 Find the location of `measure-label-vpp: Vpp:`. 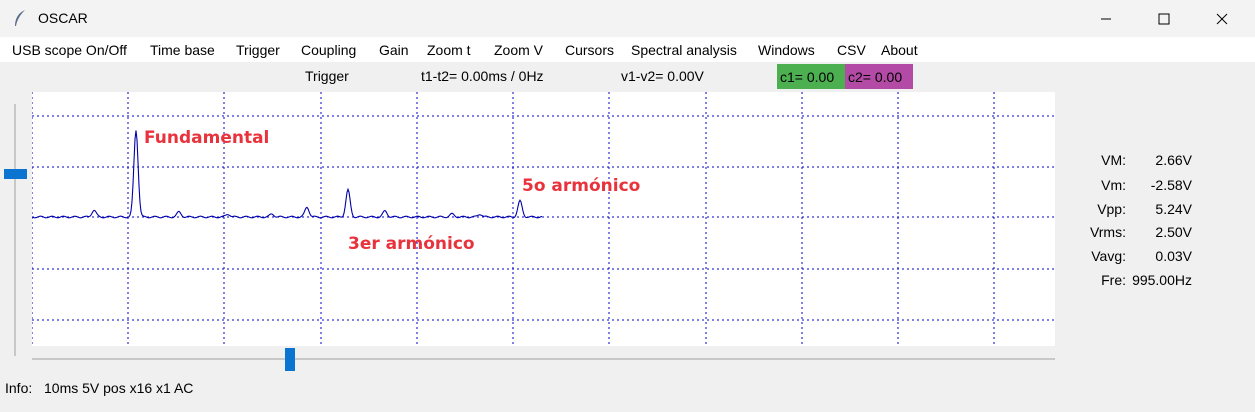

measure-label-vpp: Vpp: is located at coordinates (1111, 209).